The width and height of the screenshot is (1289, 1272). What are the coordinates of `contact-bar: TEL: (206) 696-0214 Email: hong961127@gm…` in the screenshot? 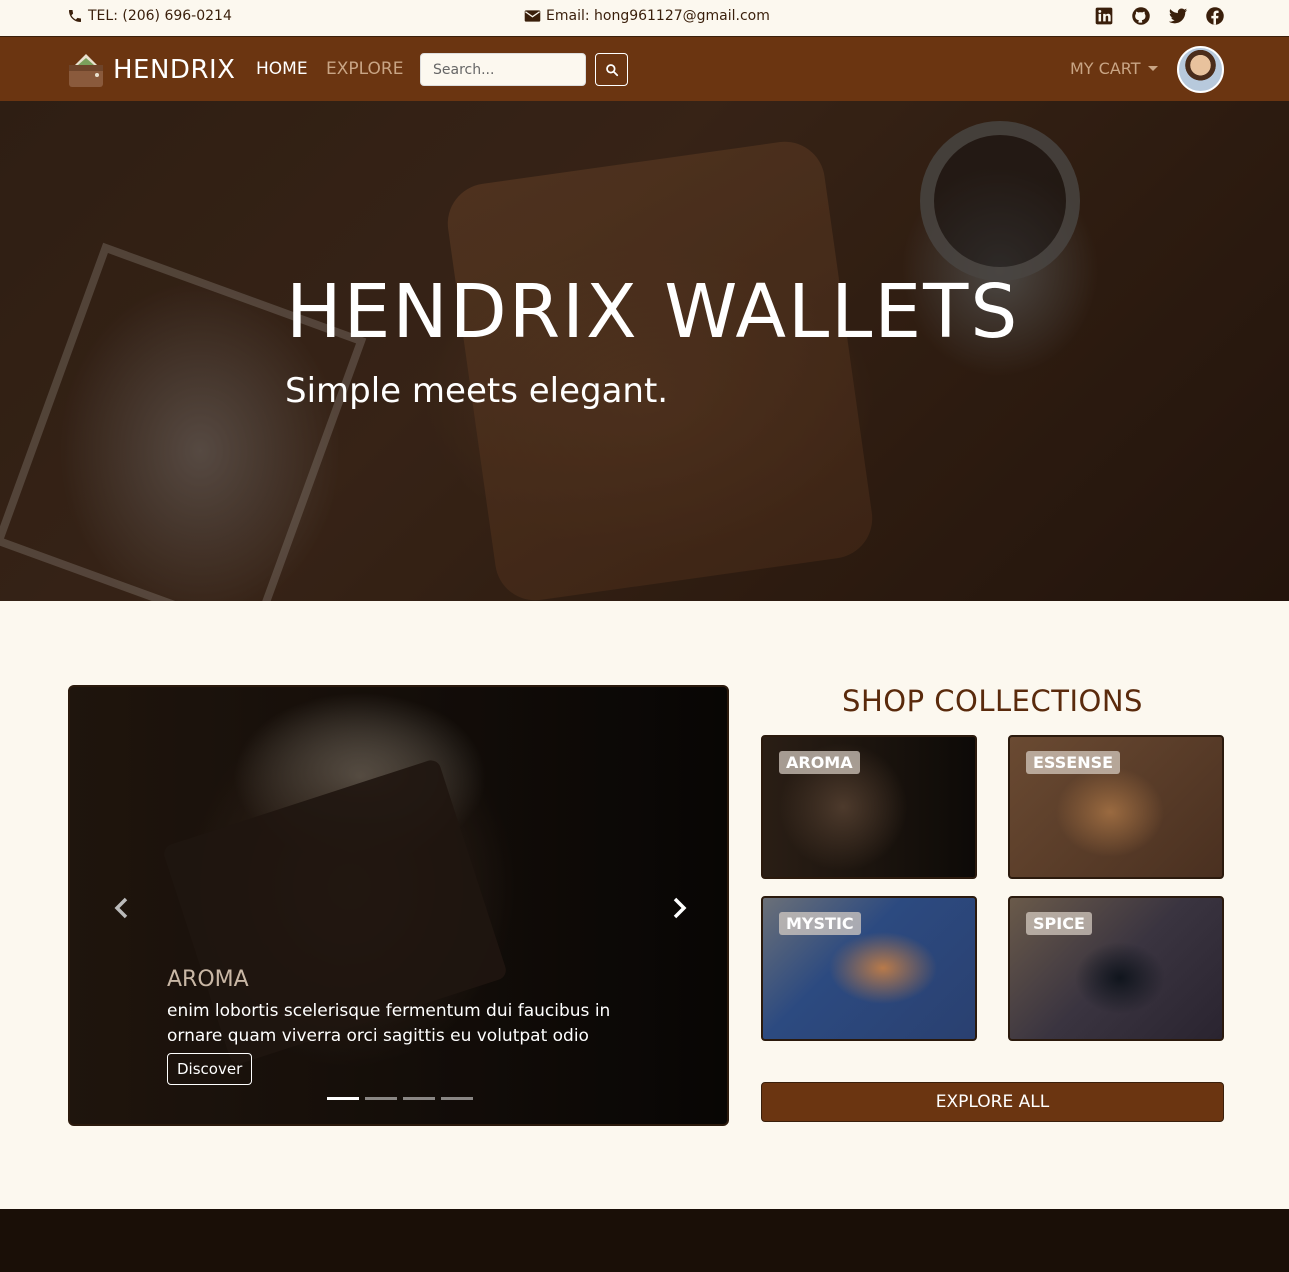 It's located at (644, 18).